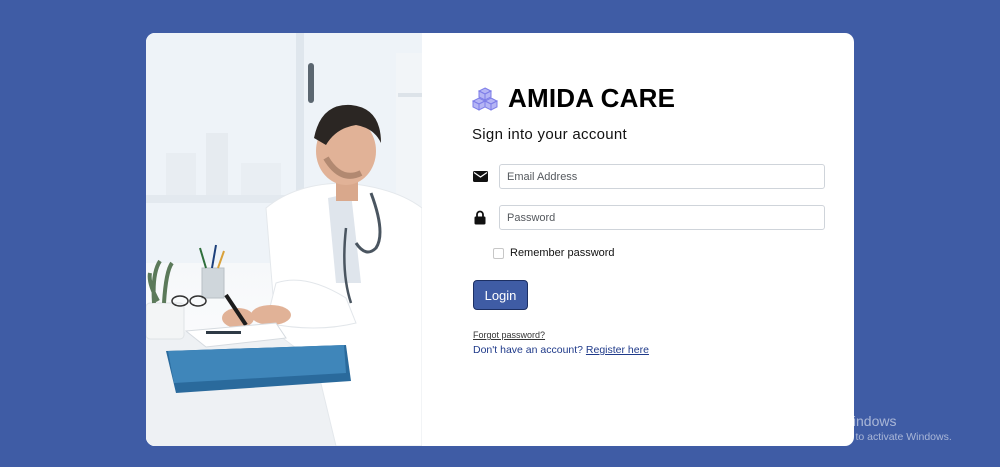  I want to click on register-prompt: Don't have an account? Register here, so click(561, 350).